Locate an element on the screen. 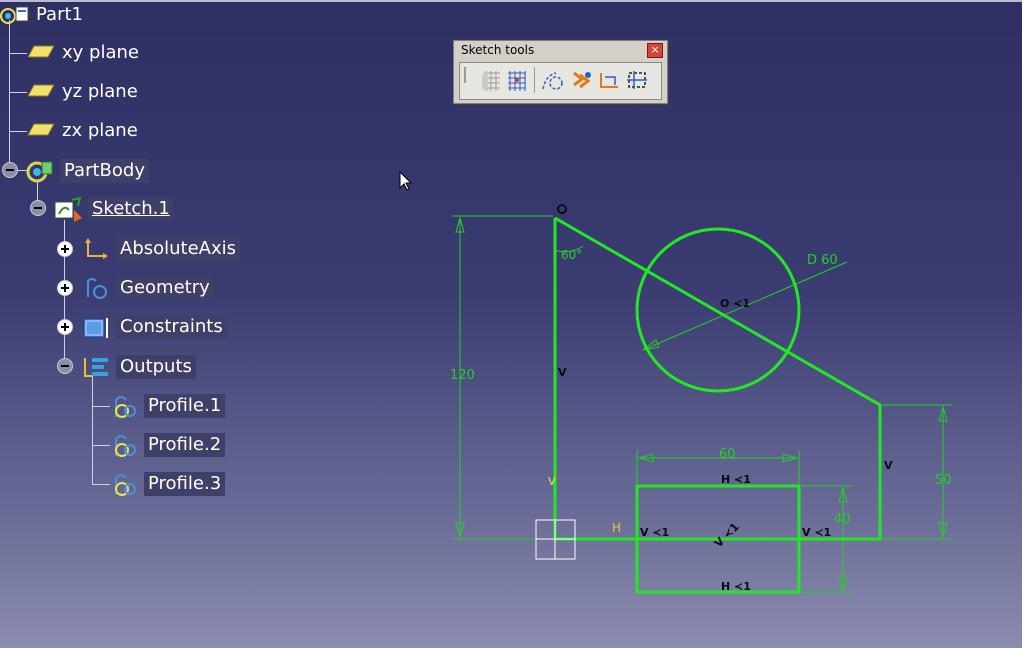 The image size is (1022, 648). tree-node-label: Sketch.1 is located at coordinates (131, 209).